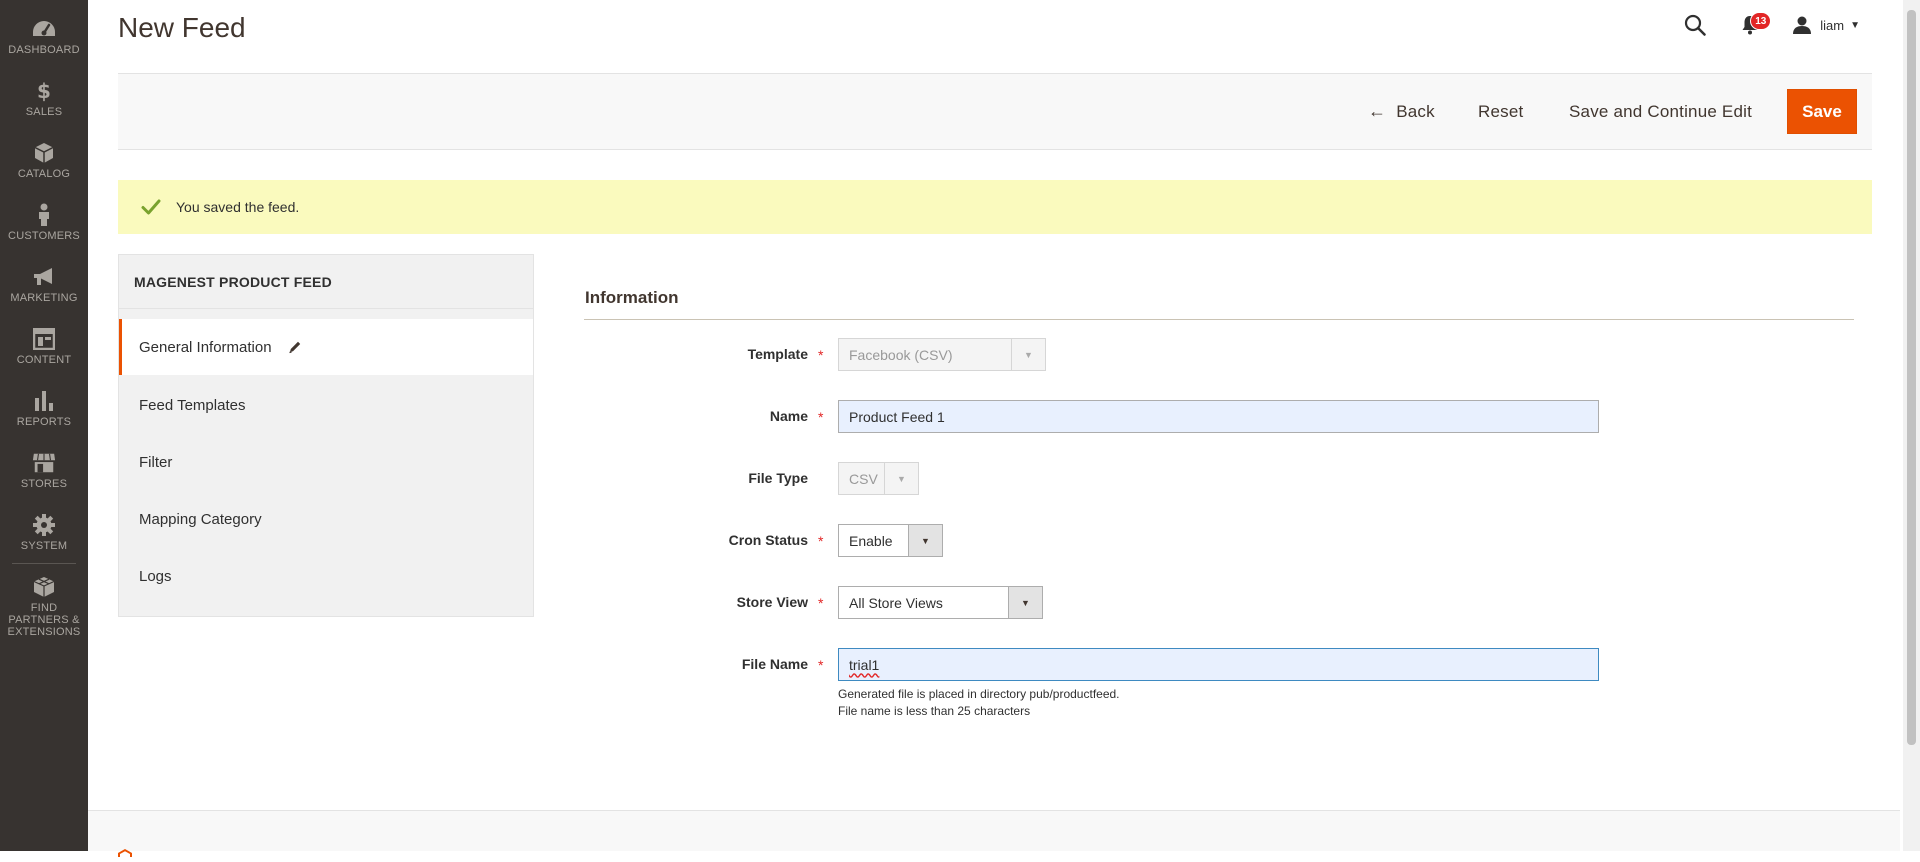  What do you see at coordinates (871, 540) in the screenshot?
I see `cron-status-value: Enable` at bounding box center [871, 540].